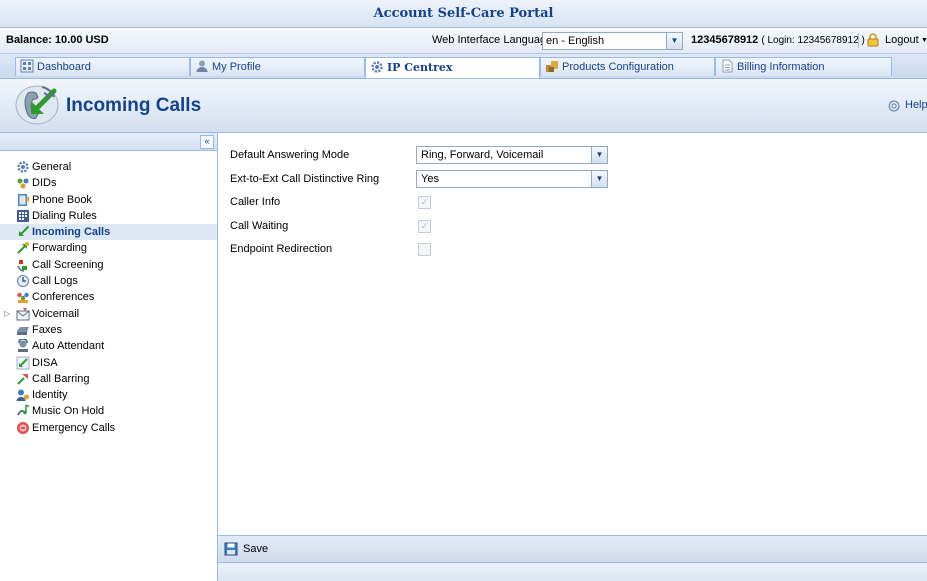  I want to click on language-select: en - English ▼, so click(612, 41).